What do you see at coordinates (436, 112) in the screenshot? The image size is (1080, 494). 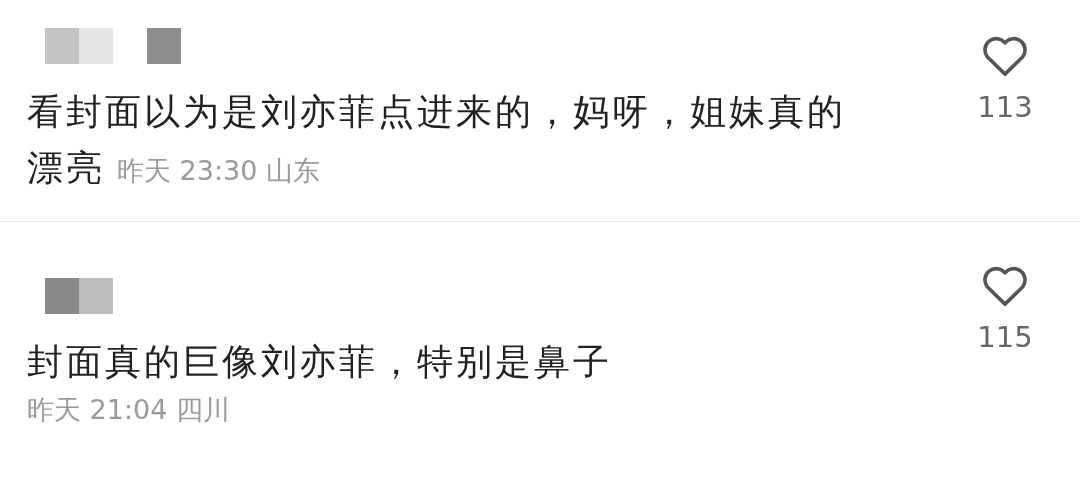 I see `comment-text: 看封面以为是刘亦菲点进来的，妈呀，姐妹真的` at bounding box center [436, 112].